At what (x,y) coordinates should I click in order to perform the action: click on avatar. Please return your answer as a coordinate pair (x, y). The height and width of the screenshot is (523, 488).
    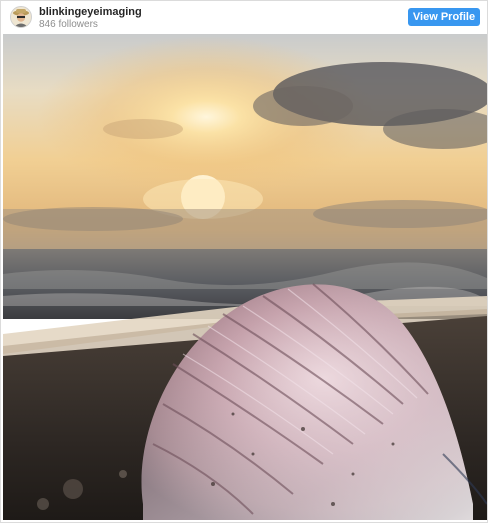
    Looking at the image, I should click on (21, 17).